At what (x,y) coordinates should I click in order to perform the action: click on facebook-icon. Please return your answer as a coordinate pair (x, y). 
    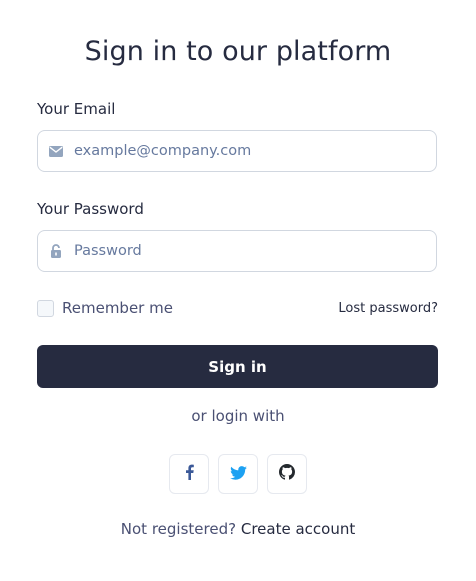
    Looking at the image, I should click on (189, 474).